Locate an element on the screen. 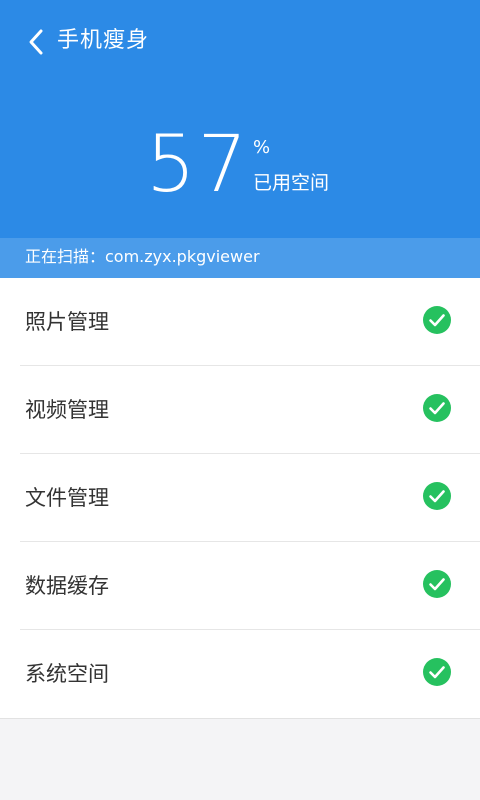 The image size is (480, 800). list-item-label: 数据缓存 is located at coordinates (67, 586).